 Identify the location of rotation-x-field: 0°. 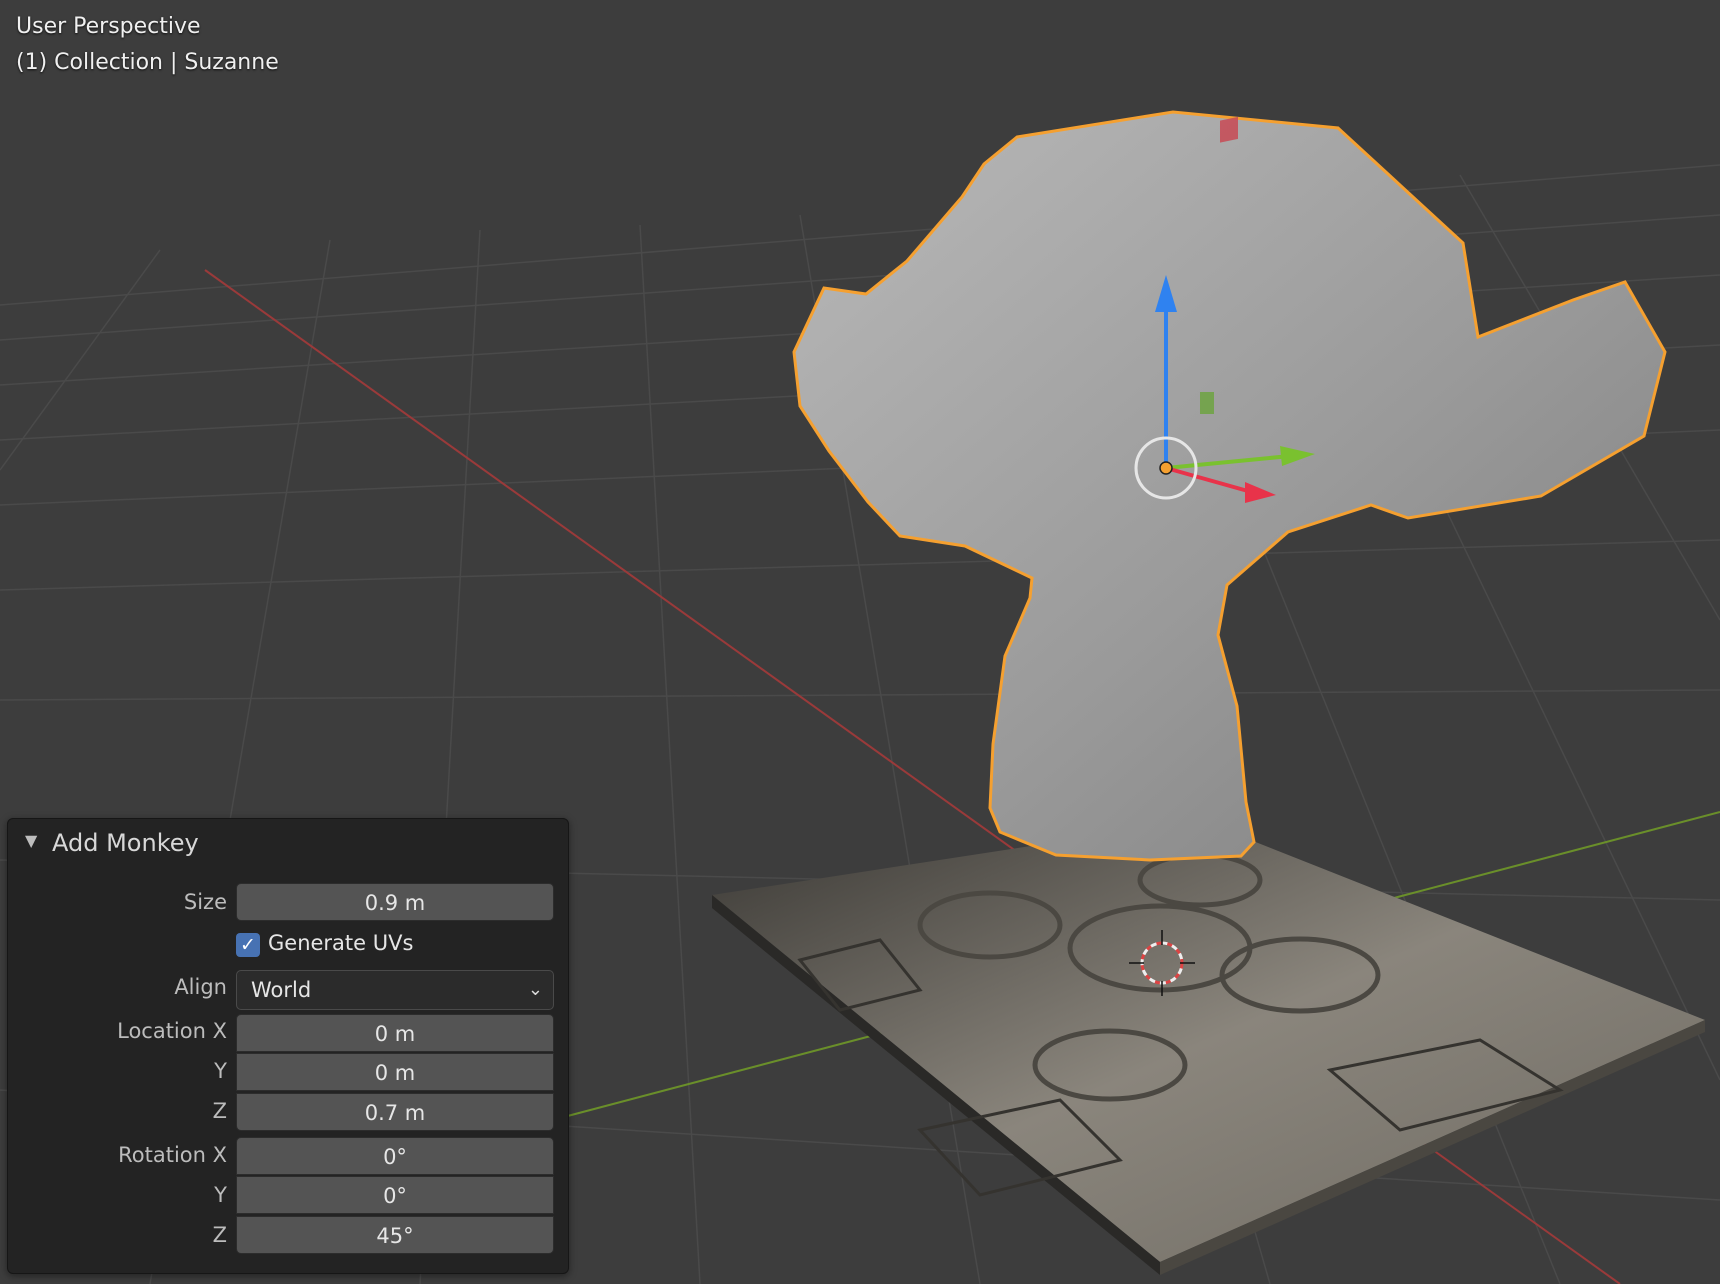
(395, 1156).